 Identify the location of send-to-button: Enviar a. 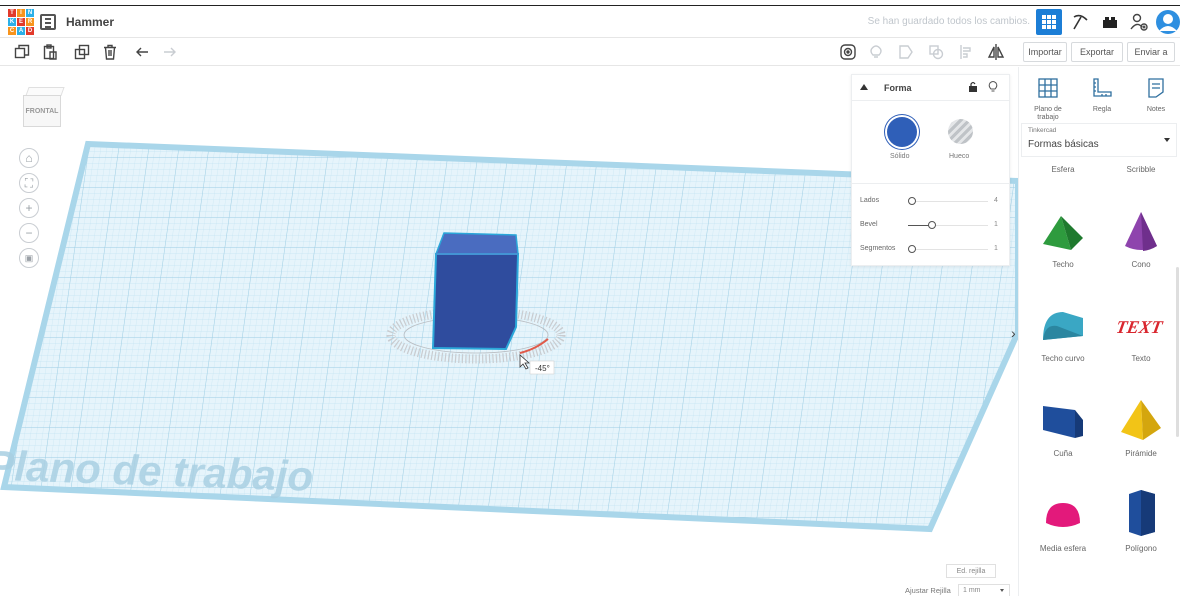
(1151, 52).